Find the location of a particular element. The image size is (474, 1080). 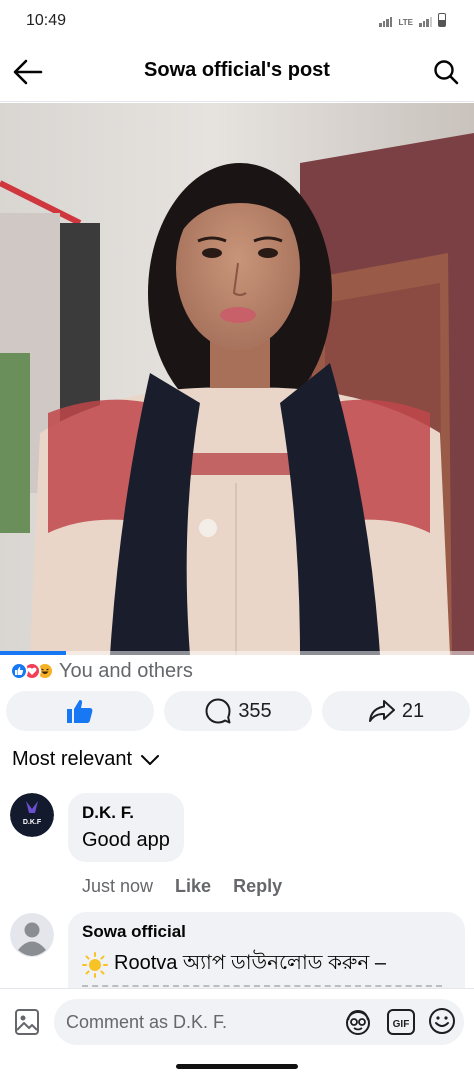

sort-label: Most relevant is located at coordinates (72, 759).